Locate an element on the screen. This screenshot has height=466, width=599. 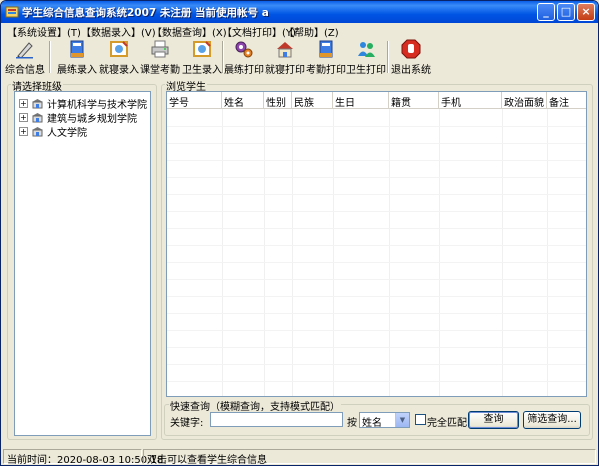
column-header: 姓名 is located at coordinates (243, 100).